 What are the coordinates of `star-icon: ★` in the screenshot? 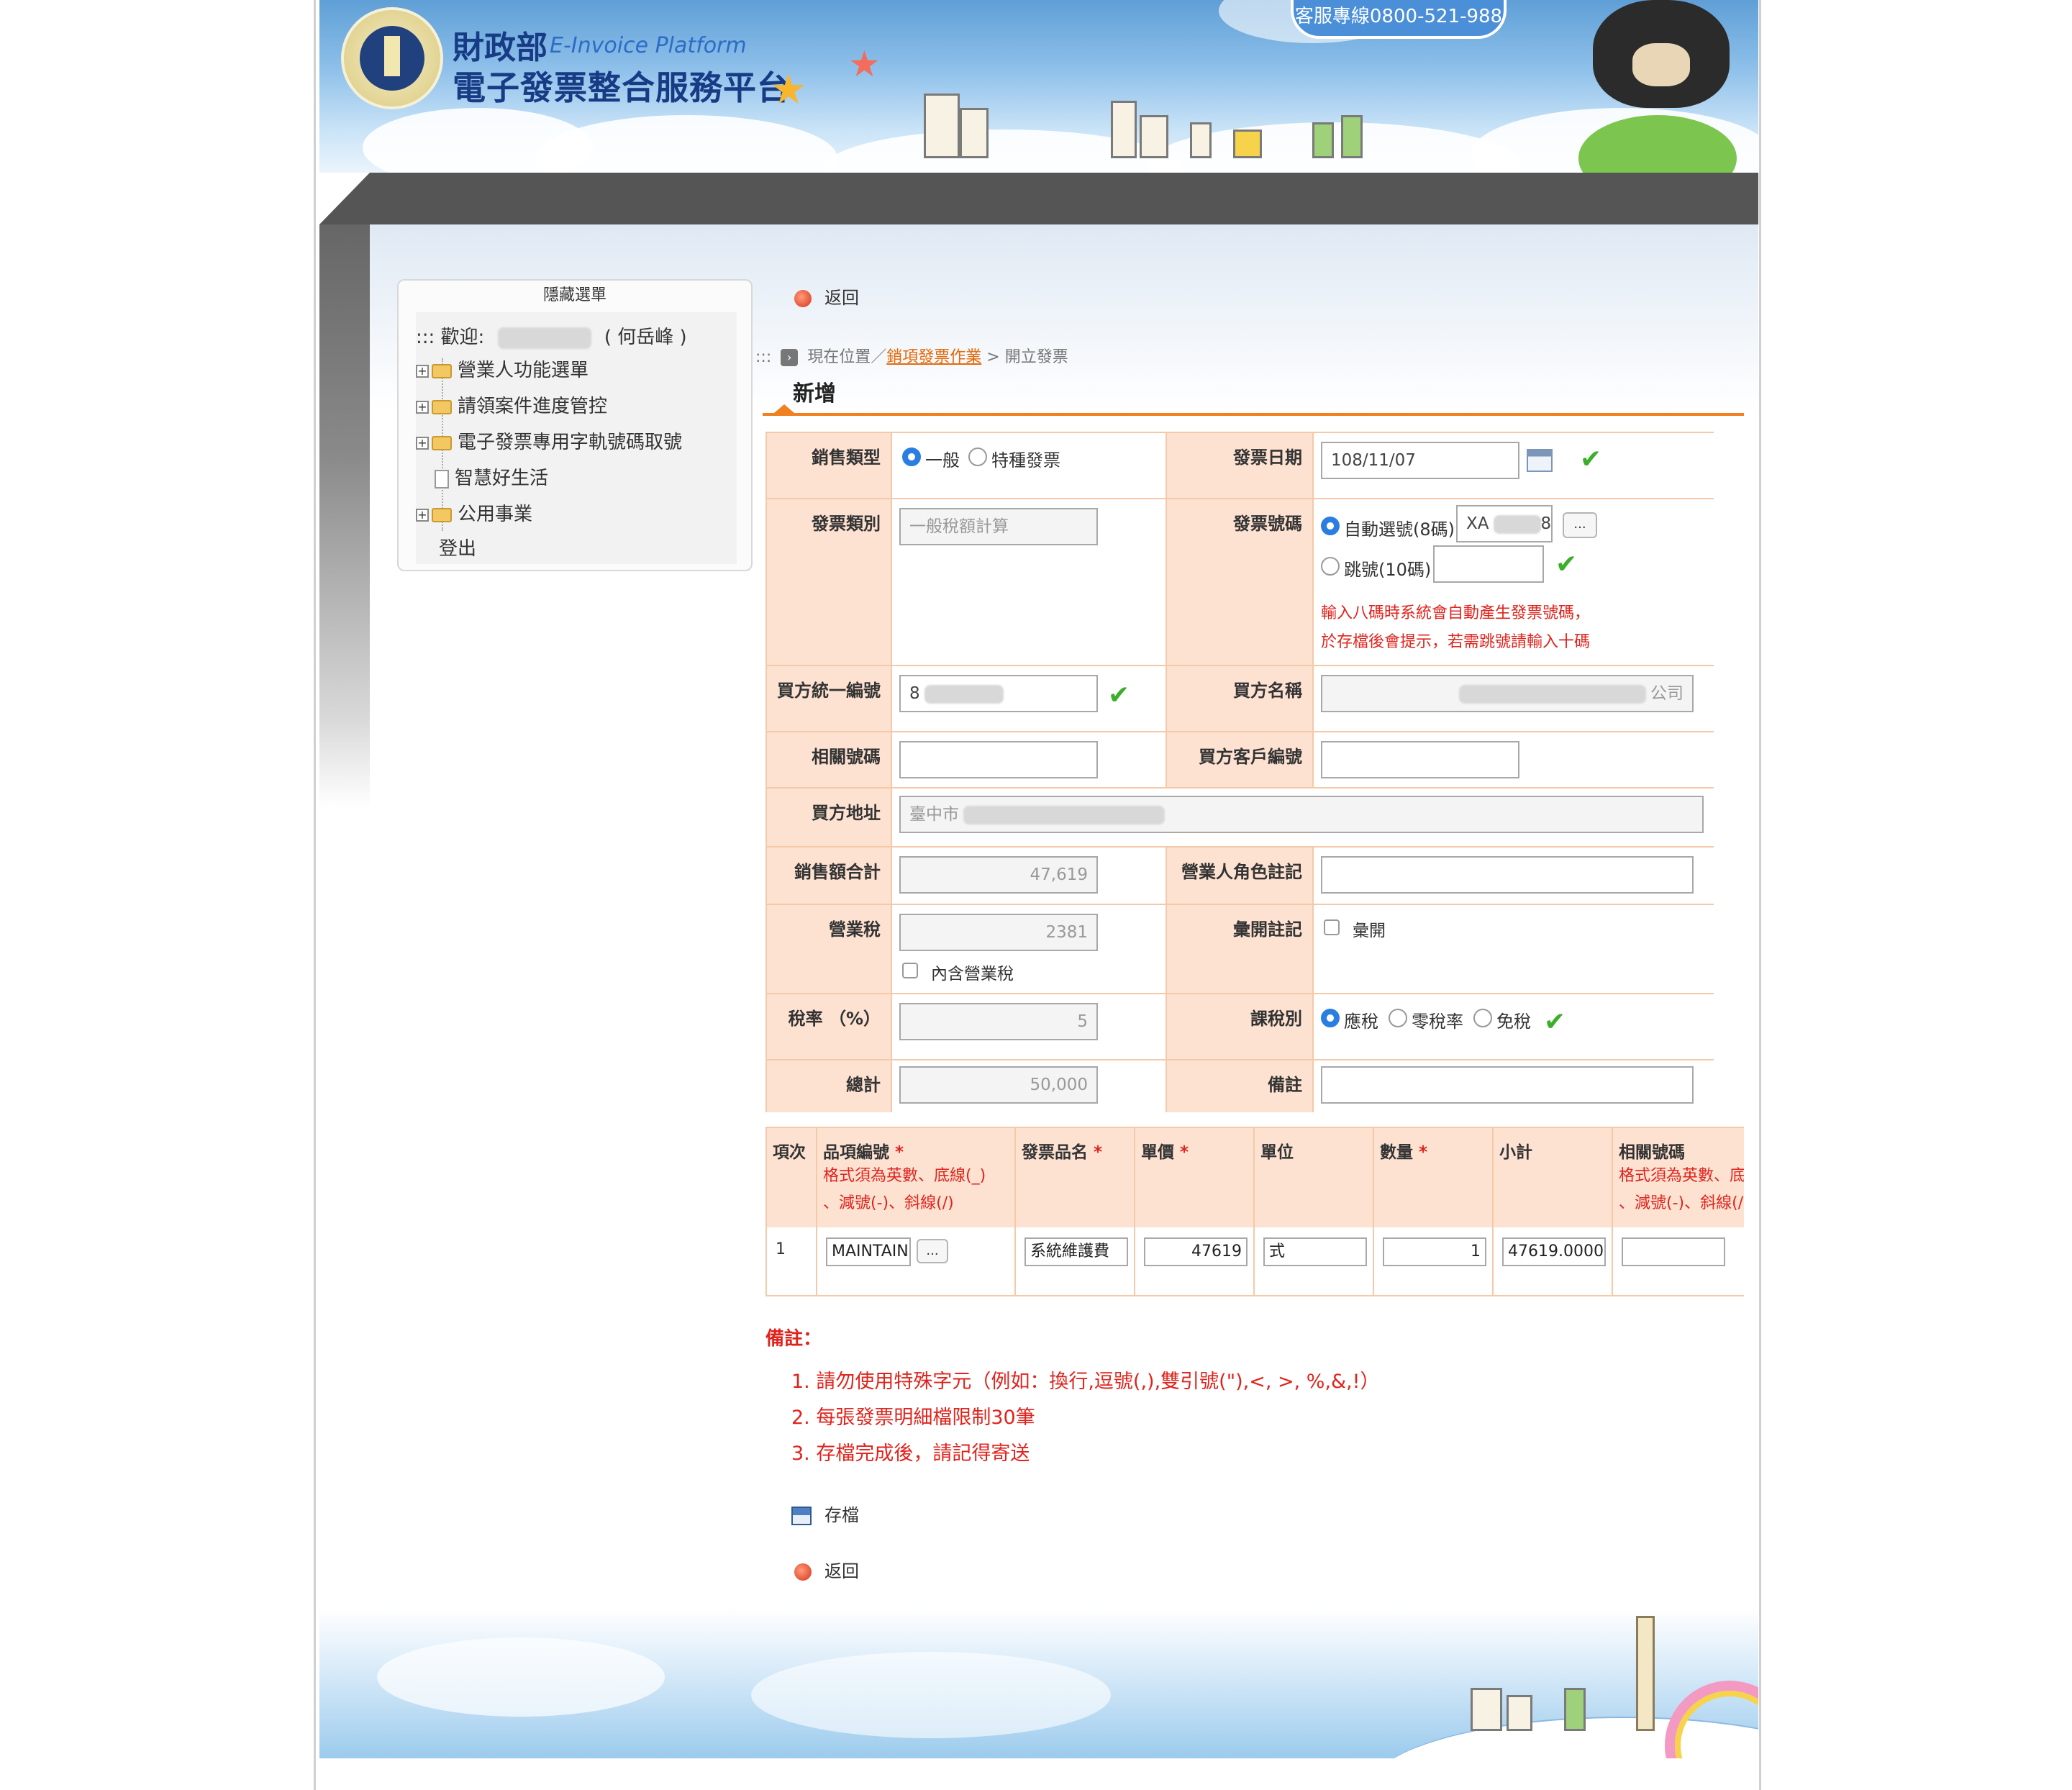 It's located at (864, 64).